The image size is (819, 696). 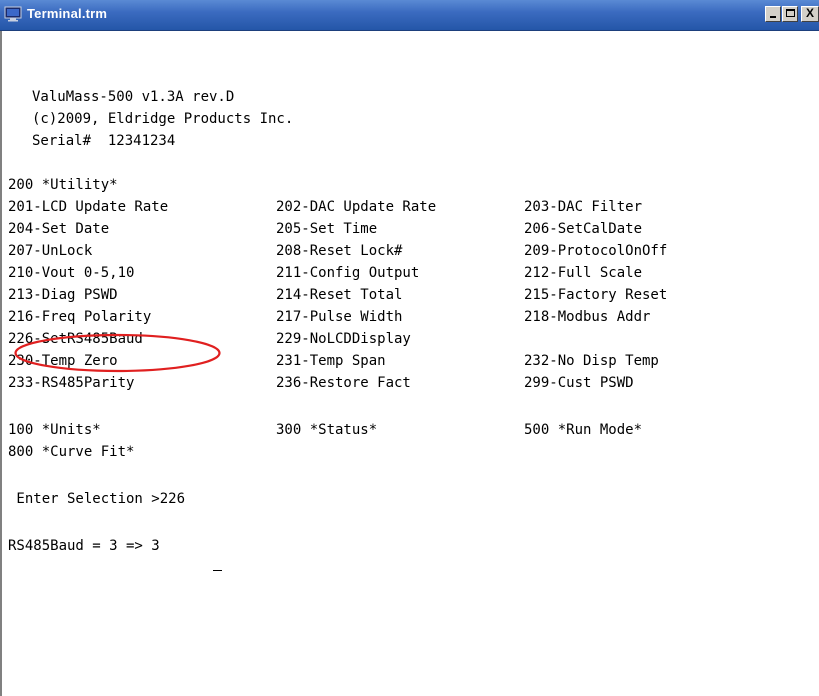 I want to click on menu-item: 216-Freq Polarity, so click(x=80, y=317).